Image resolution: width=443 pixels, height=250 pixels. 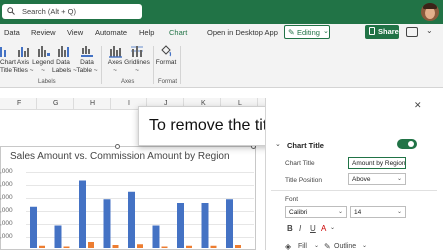 What do you see at coordinates (43, 32) in the screenshot?
I see `tab-review: Review` at bounding box center [43, 32].